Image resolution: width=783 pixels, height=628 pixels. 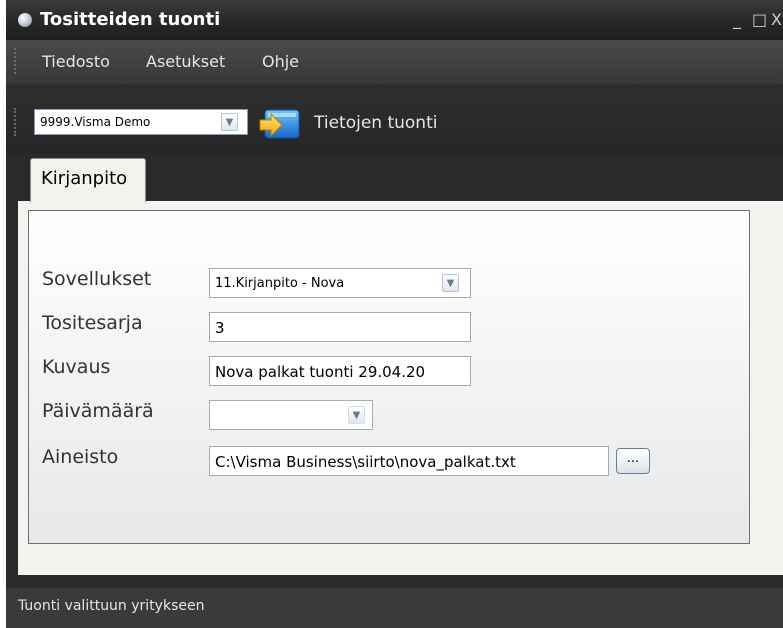 I want to click on file-path-input: C:\Visma Business\siirto\nova_palkat.txt, so click(x=409, y=461).